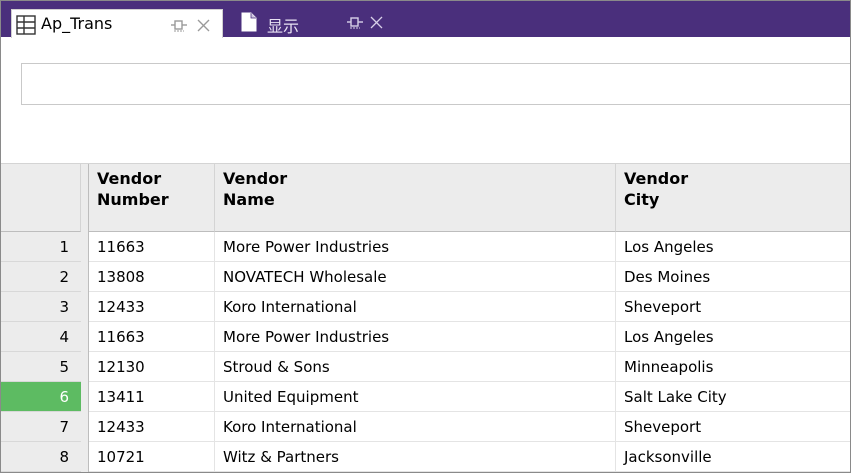 Image resolution: width=851 pixels, height=473 pixels. Describe the element at coordinates (733, 397) in the screenshot. I see `cell-vendor-city: Salt Lake City` at that location.